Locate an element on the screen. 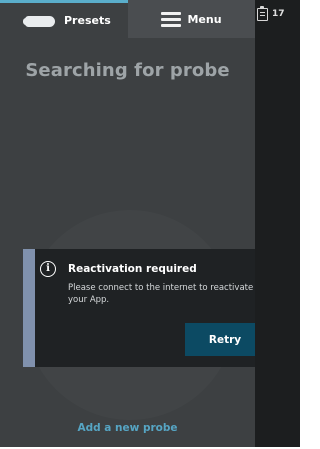  retry-button: Retry is located at coordinates (220, 339).